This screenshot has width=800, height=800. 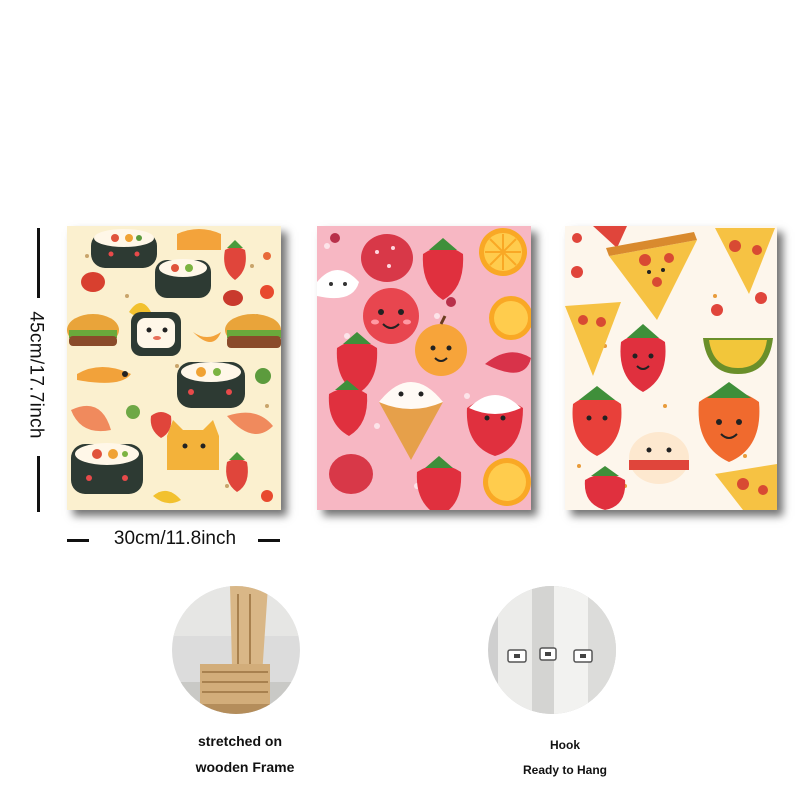 I want to click on bun-face-icon, so click(x=659, y=458).